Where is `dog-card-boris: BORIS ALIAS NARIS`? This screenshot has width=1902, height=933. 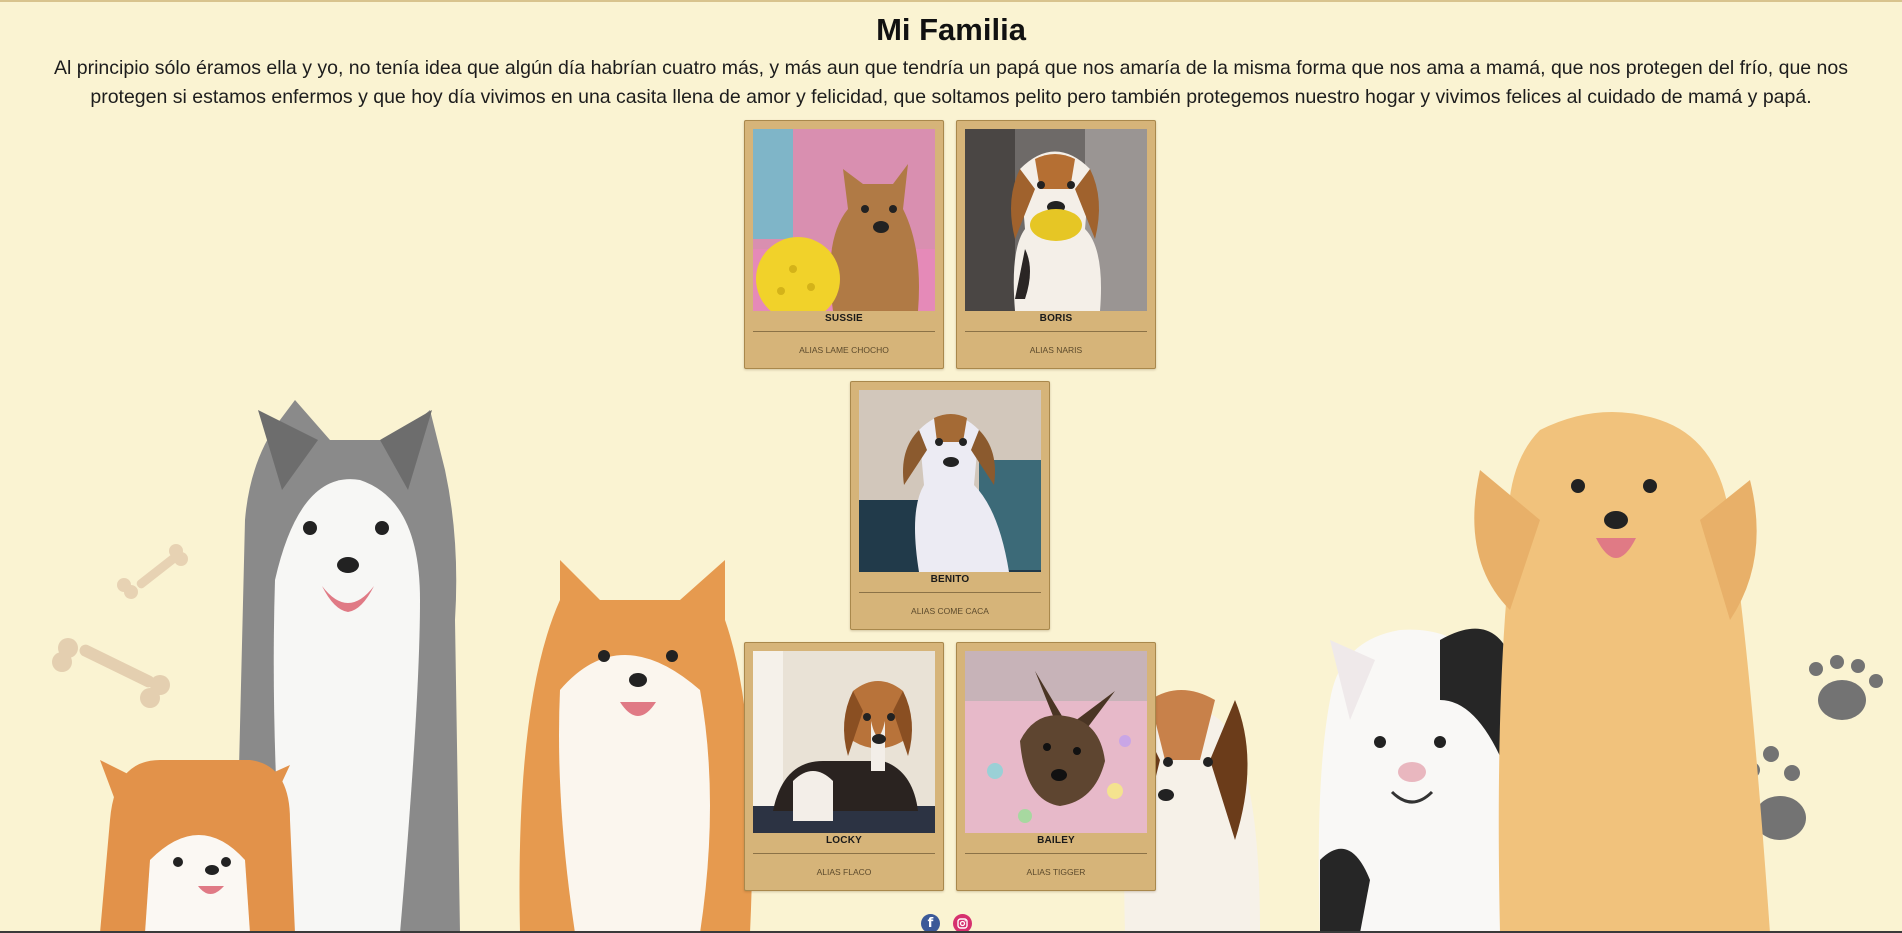 dog-card-boris: BORIS ALIAS NARIS is located at coordinates (1056, 244).